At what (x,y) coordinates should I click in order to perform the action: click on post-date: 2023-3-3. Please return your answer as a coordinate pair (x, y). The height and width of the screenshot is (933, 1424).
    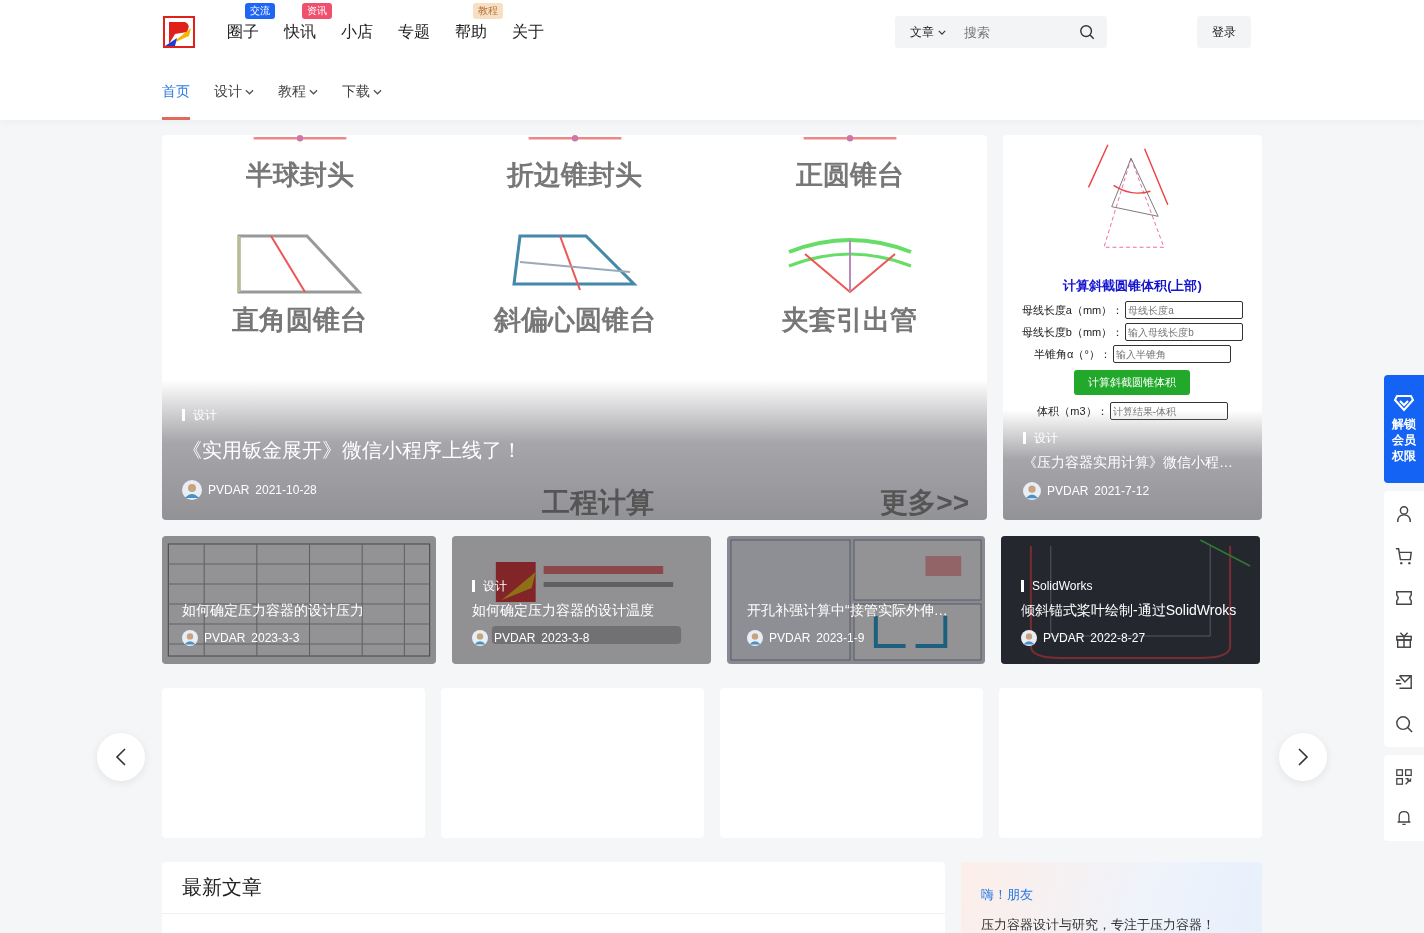
    Looking at the image, I should click on (275, 638).